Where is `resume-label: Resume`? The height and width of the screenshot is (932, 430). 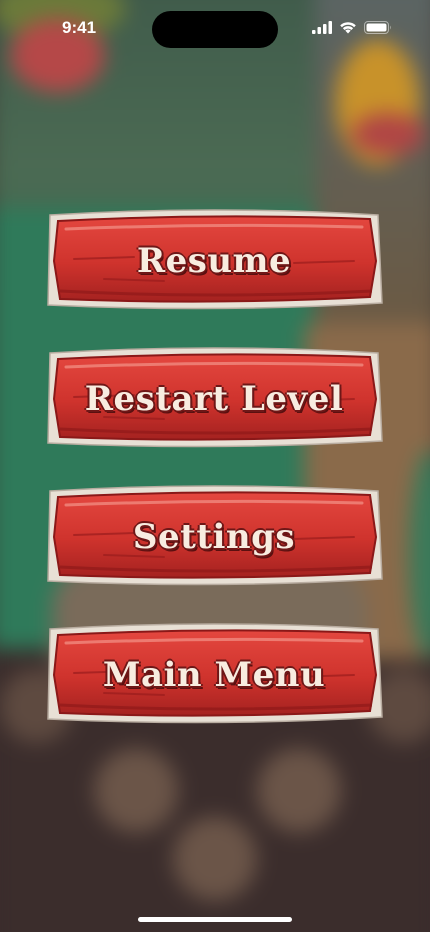 resume-label: Resume is located at coordinates (214, 261).